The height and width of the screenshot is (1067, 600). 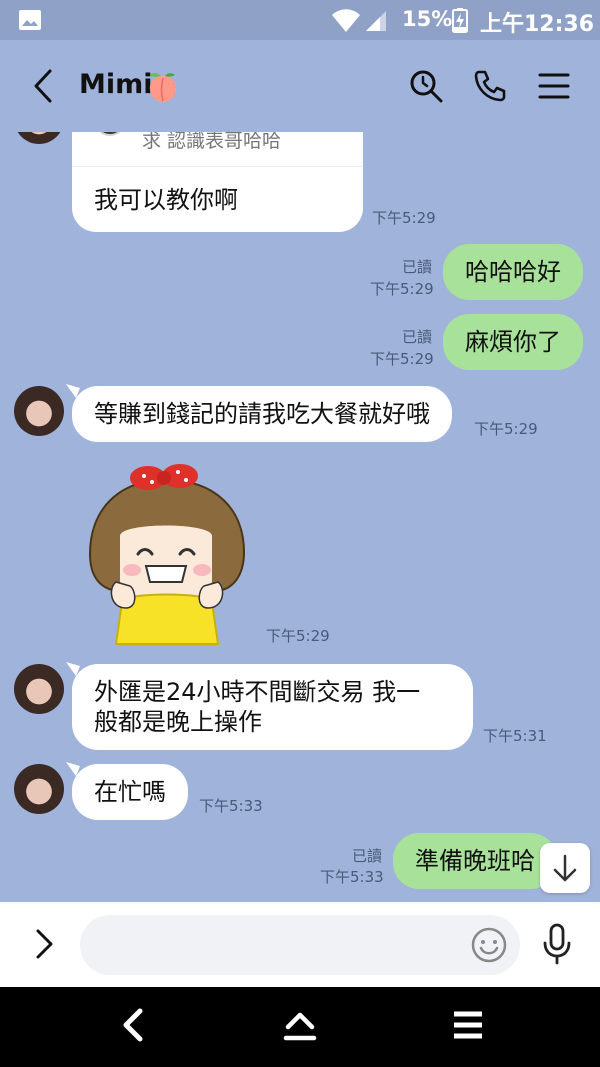 I want to click on outgoing-message-bubble: 哈哈哈好, so click(x=513, y=272).